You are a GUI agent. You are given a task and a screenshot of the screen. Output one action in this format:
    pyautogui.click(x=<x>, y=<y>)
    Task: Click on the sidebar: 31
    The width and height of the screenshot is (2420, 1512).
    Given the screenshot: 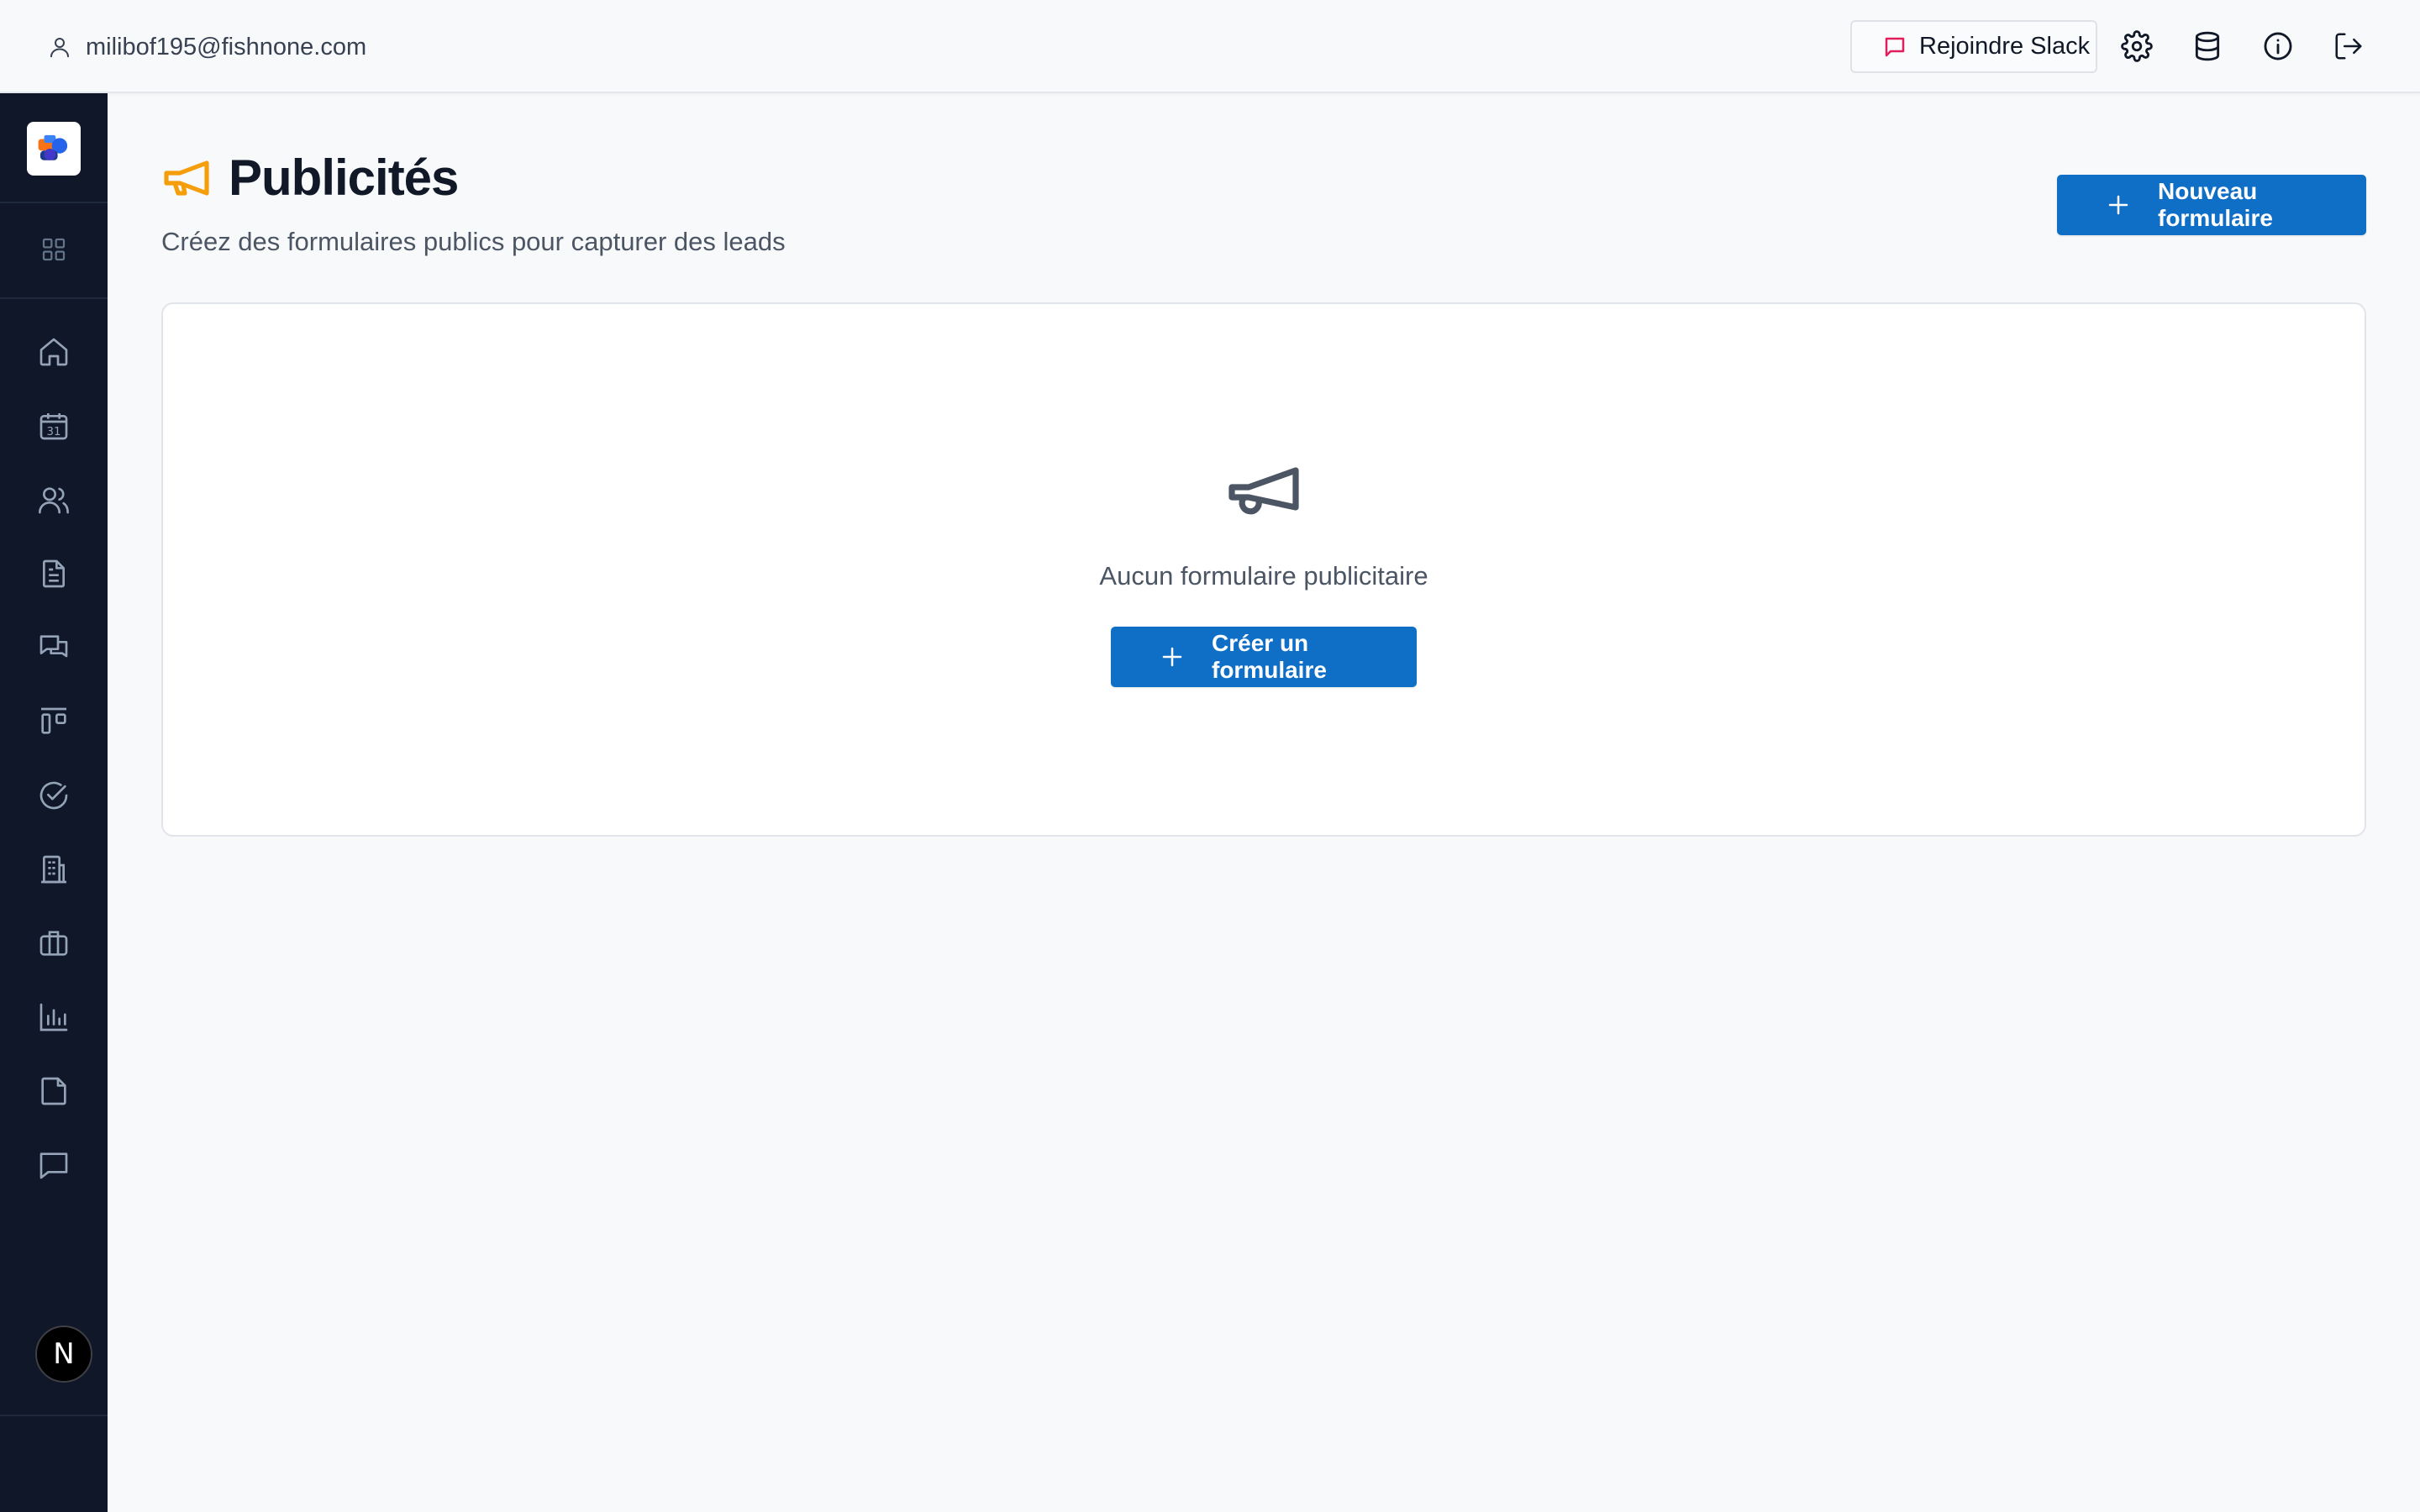 What is the action you would take?
    pyautogui.click(x=54, y=802)
    